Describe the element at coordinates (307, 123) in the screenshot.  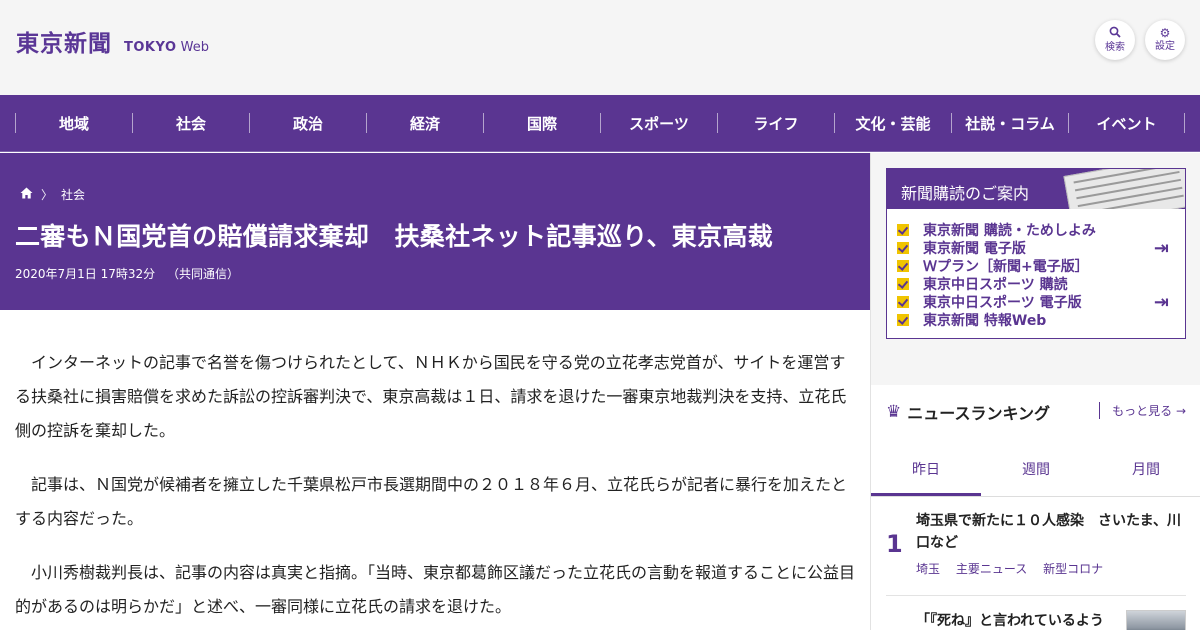
I see `nav-item-politics: 政治` at that location.